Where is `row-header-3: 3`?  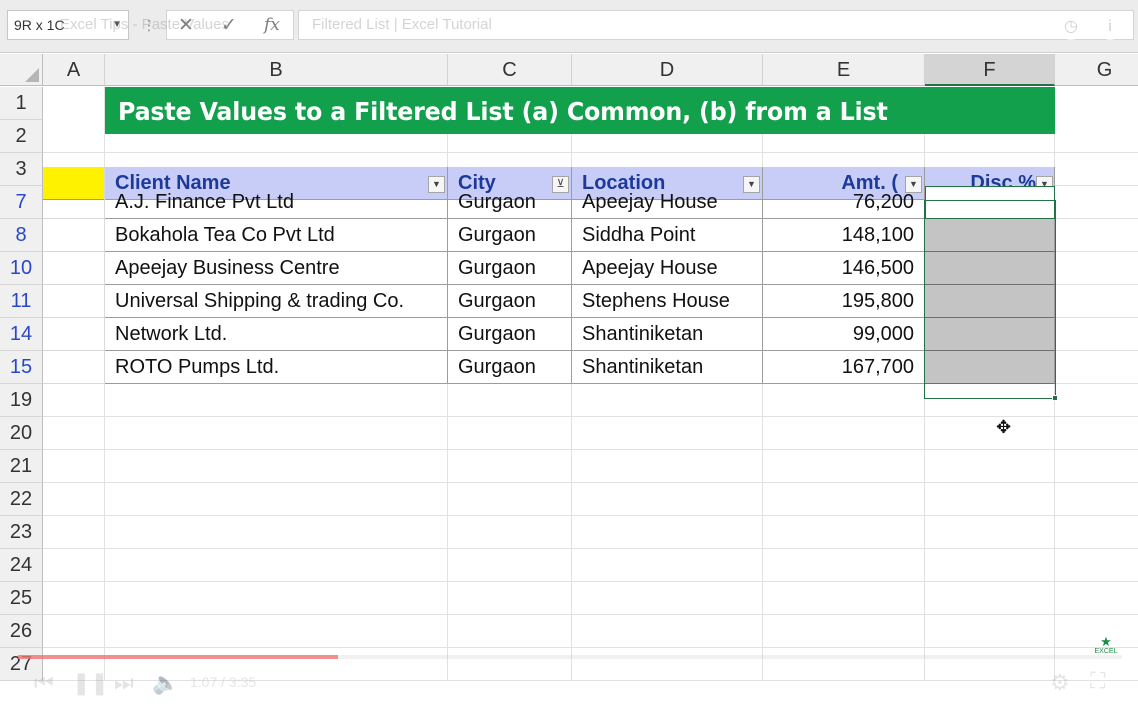
row-header-3: 3 is located at coordinates (21, 169).